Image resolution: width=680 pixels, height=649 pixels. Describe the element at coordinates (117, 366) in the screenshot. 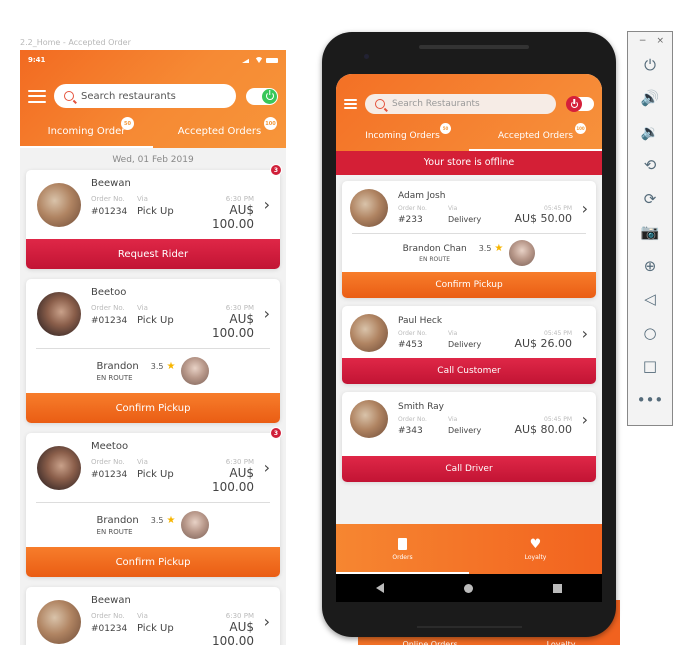

I see `driver-name: Brandon` at that location.